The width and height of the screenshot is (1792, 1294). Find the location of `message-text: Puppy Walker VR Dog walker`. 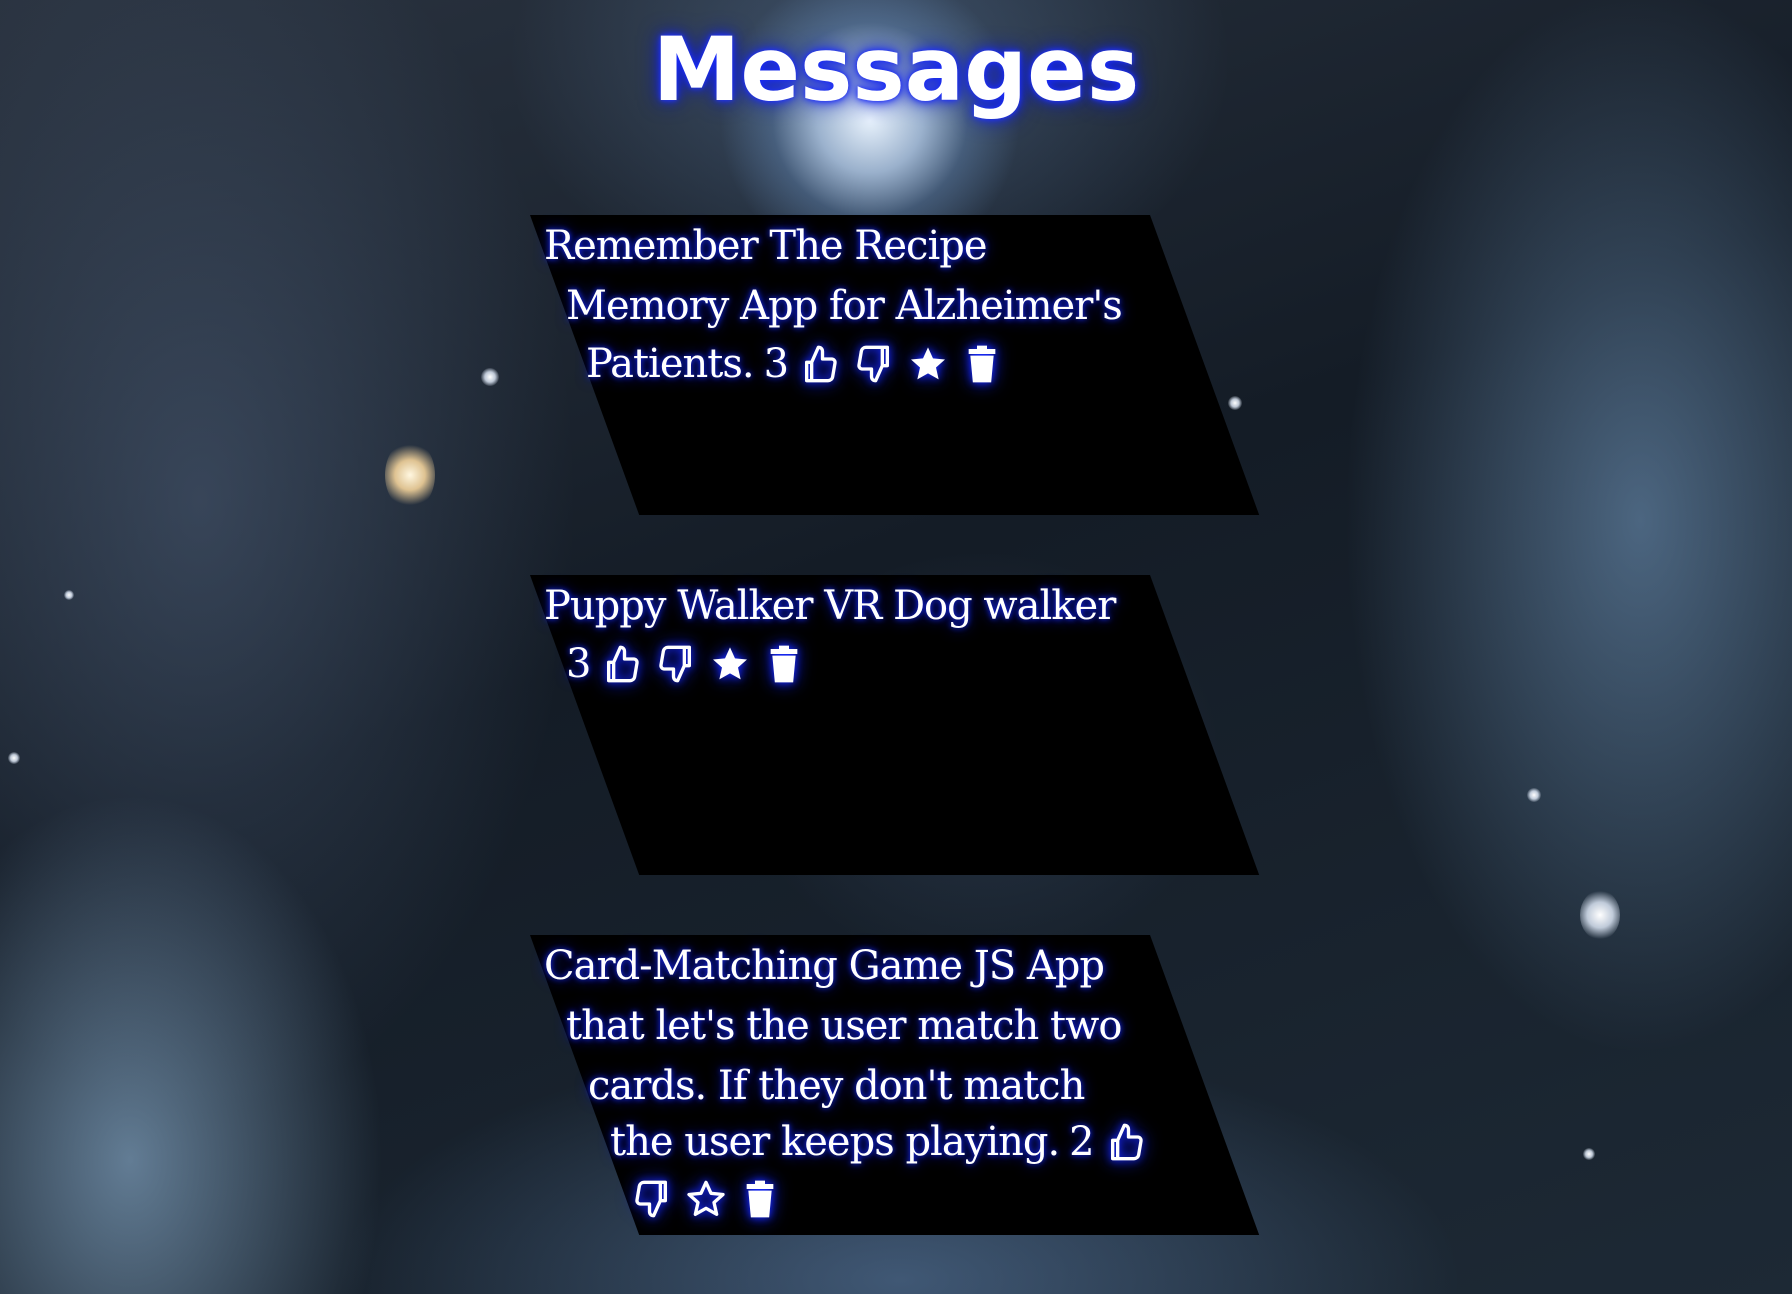

message-text: Puppy Walker VR Dog walker is located at coordinates (830, 606).